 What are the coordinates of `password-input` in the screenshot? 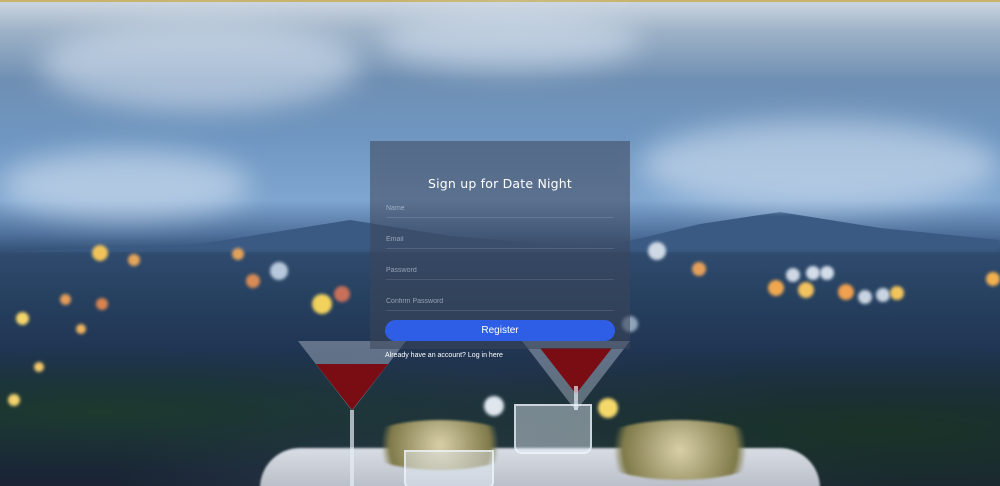 It's located at (500, 270).